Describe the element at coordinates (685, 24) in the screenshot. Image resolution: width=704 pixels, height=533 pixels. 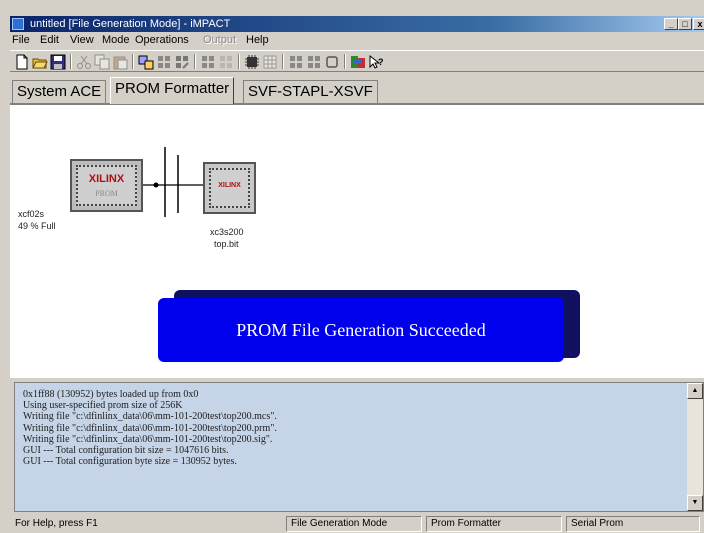
I see `maximize-button: □` at that location.